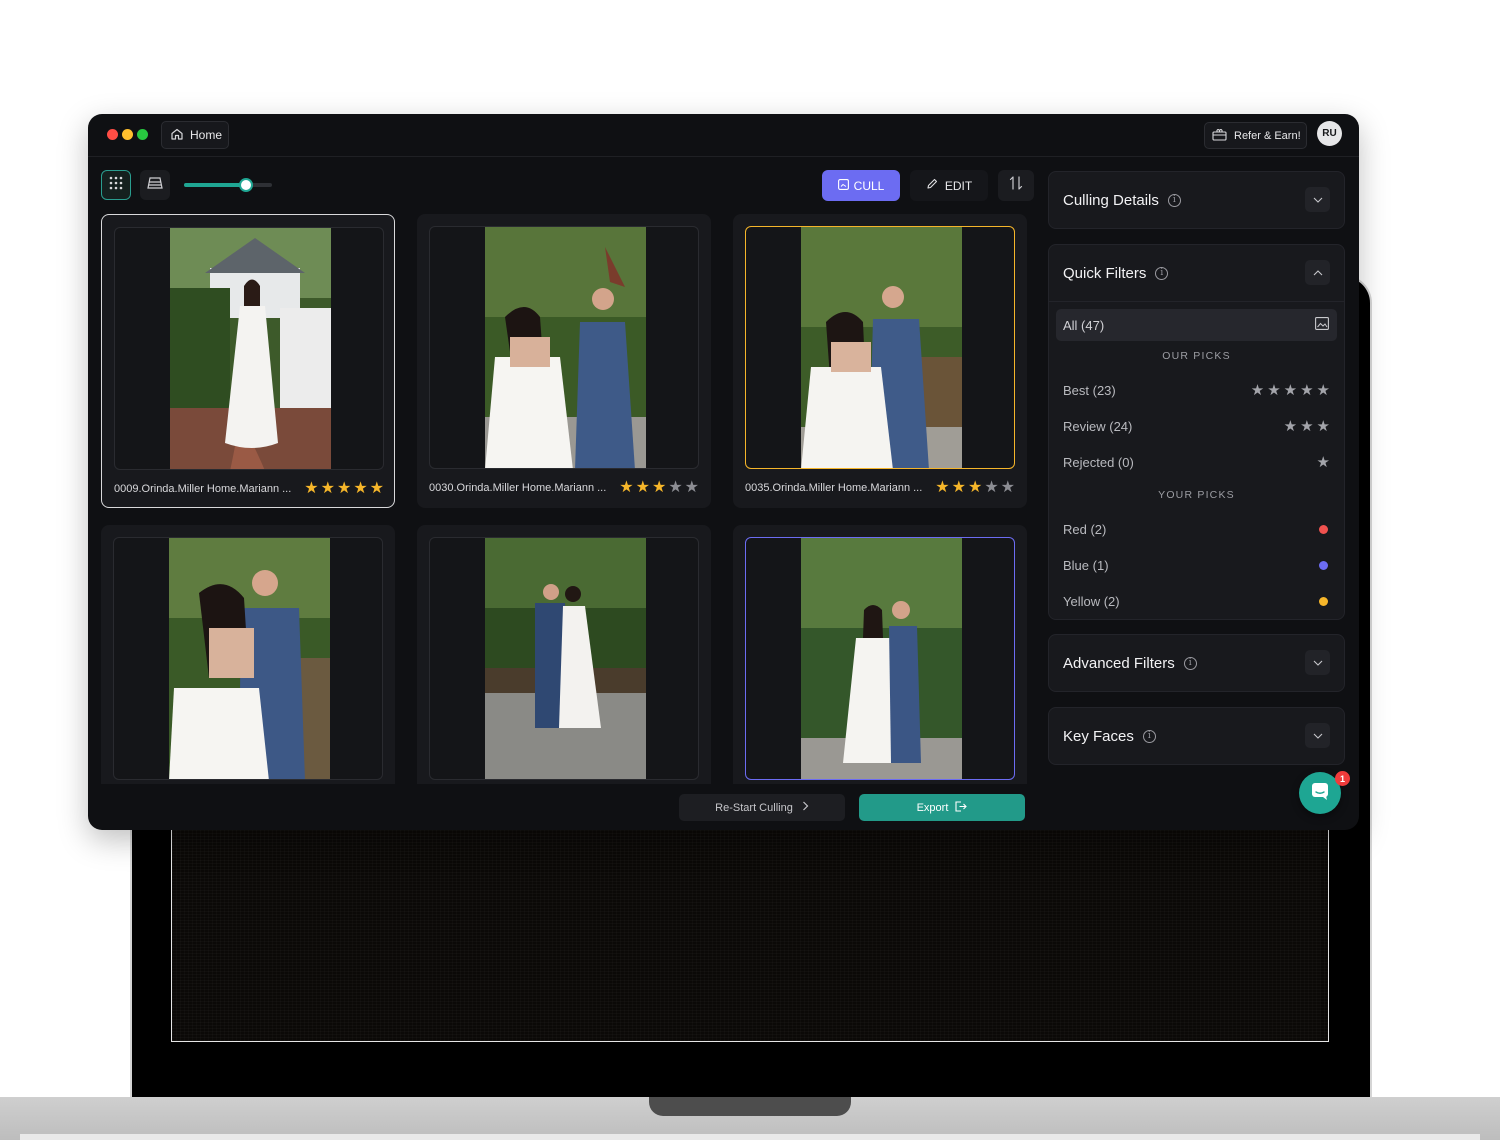 The width and height of the screenshot is (1500, 1140). I want to click on user-avatar: RU, so click(1329, 133).